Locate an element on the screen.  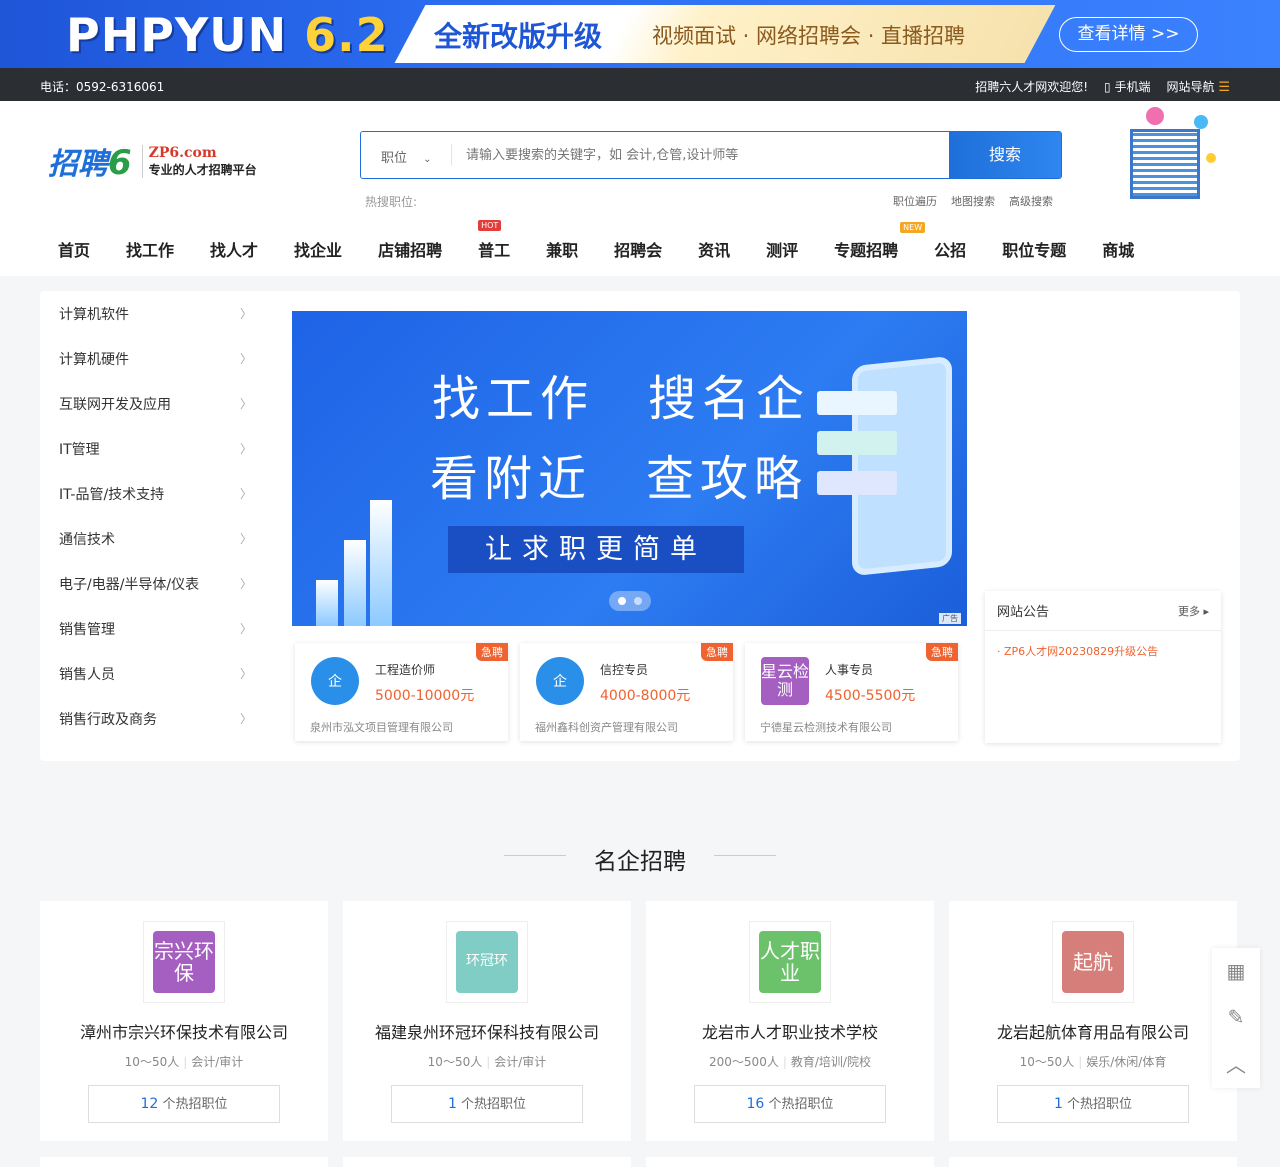
nav-mall: 商城 is located at coordinates (1118, 249).